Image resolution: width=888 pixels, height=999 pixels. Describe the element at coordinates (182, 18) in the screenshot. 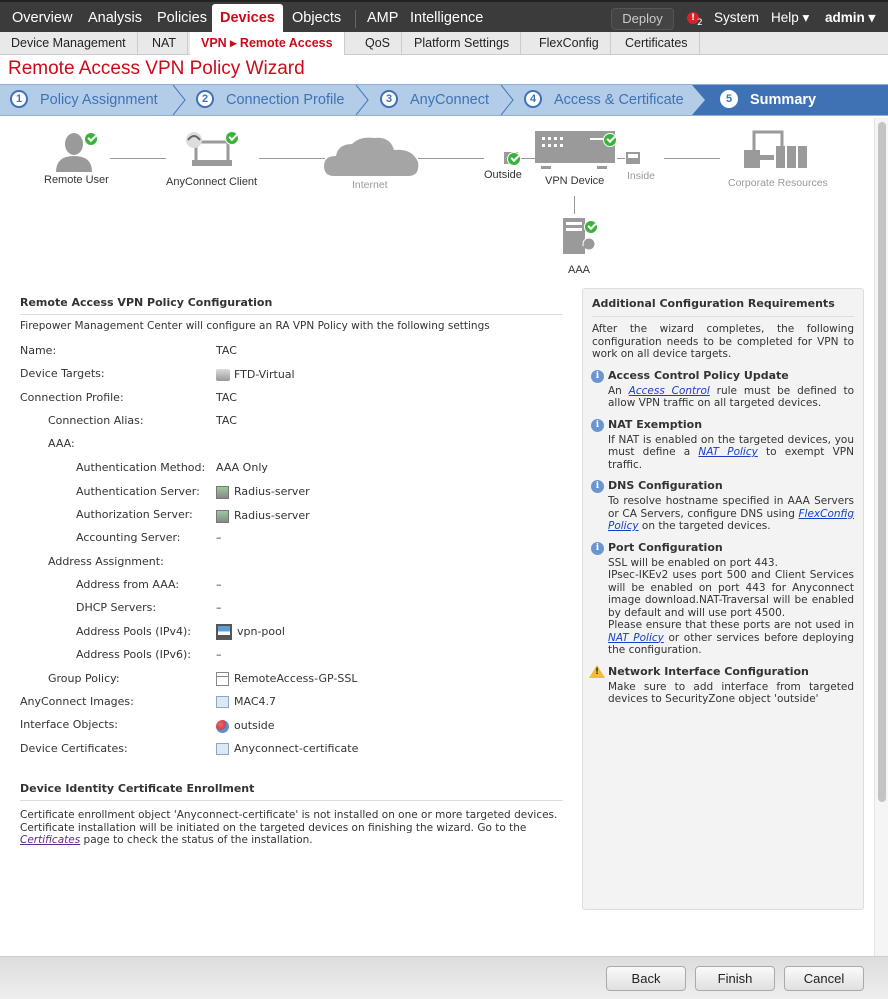

I see `nav-policies: Policies` at that location.